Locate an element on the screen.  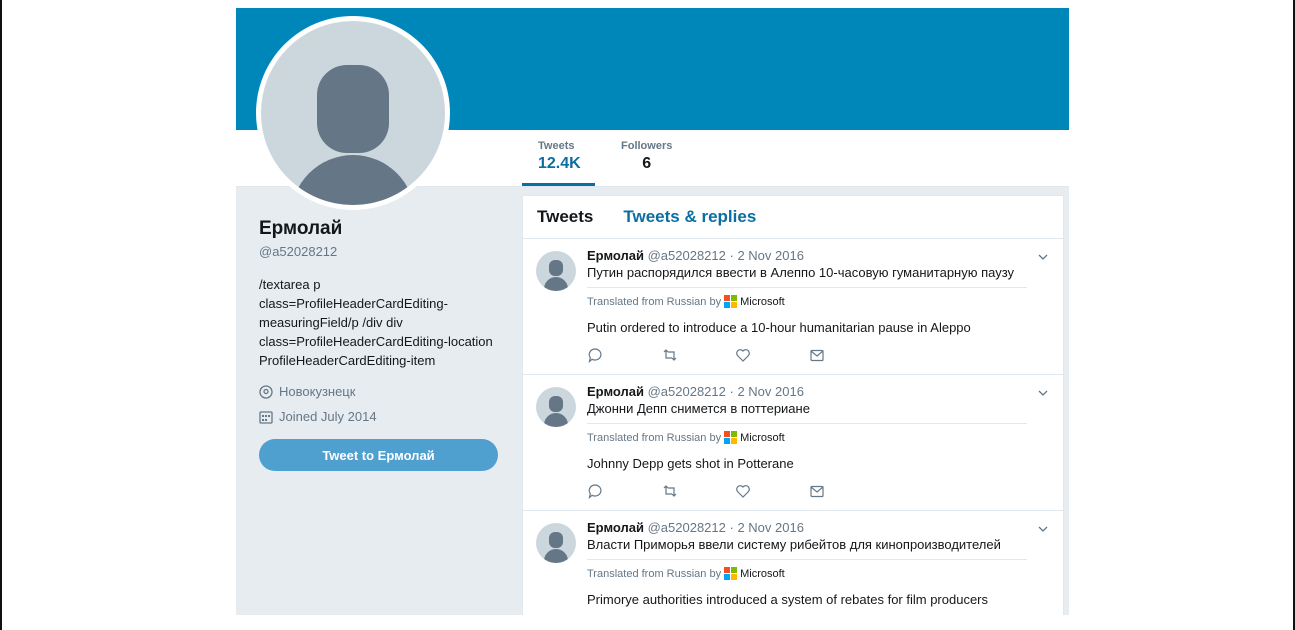
profile-joined: Joined July 2014 is located at coordinates (384, 416).